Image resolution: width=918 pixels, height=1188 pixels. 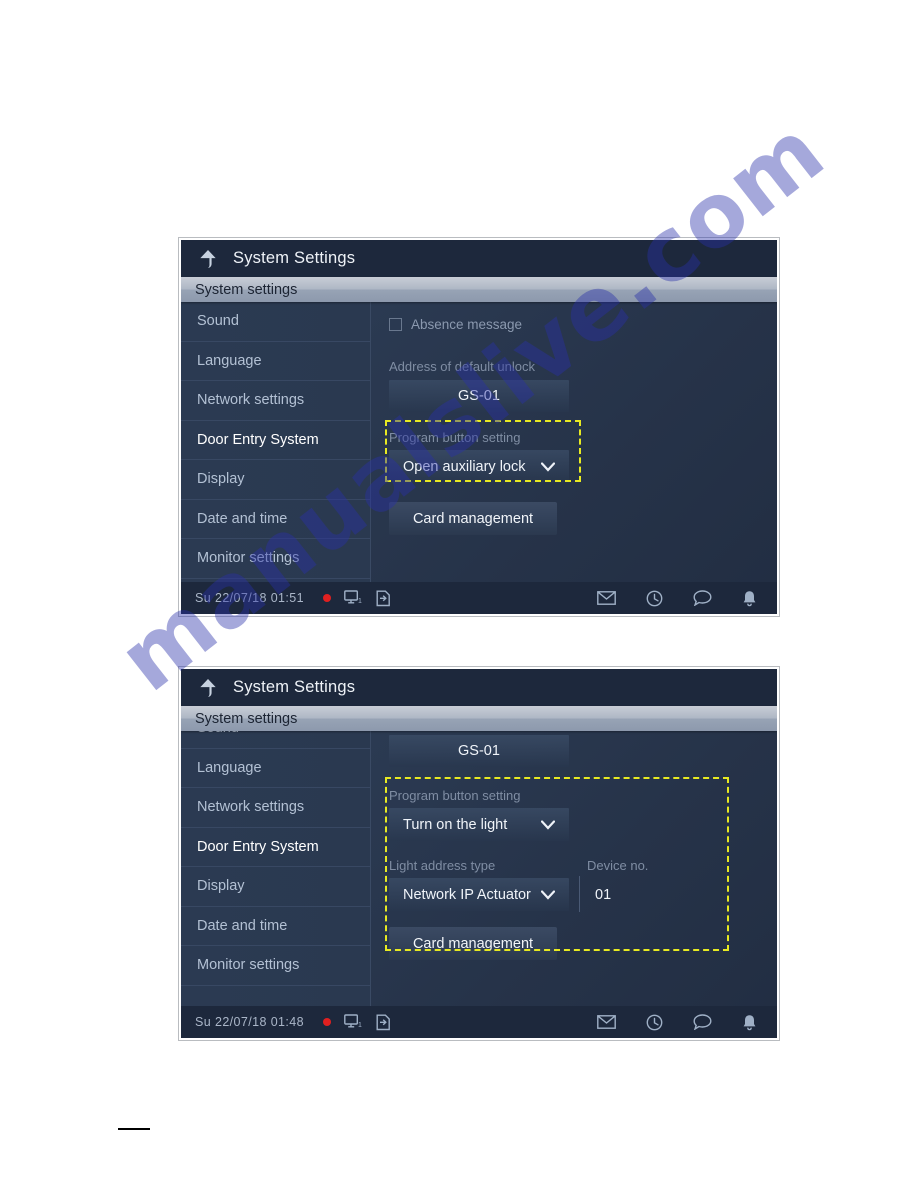 I want to click on card-management-button-1: Card management, so click(x=473, y=518).